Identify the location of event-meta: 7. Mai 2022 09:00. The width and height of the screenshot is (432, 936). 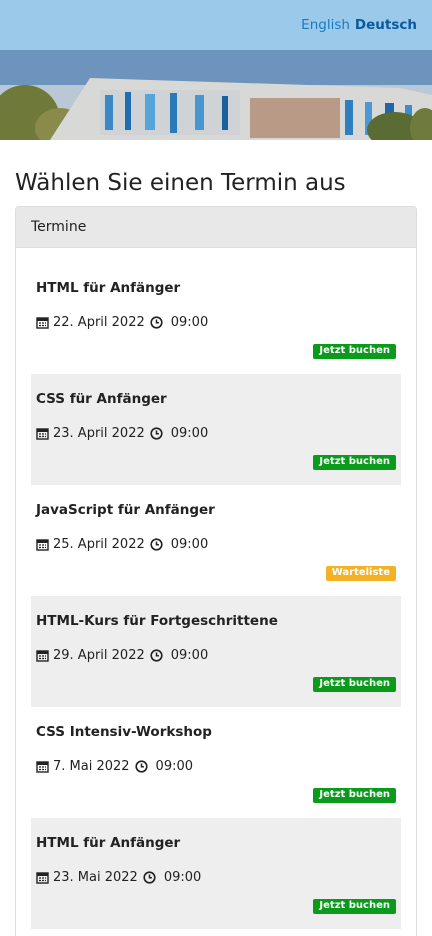
(114, 766).